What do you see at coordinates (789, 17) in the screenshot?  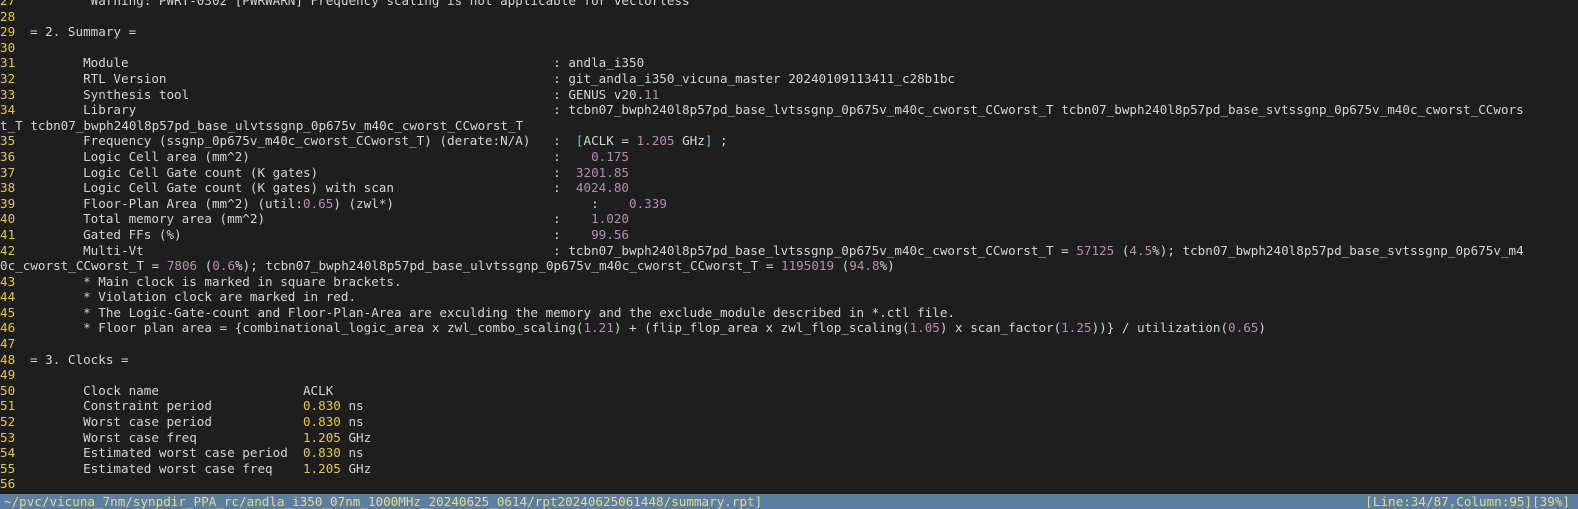 I see `editor-line: 28` at bounding box center [789, 17].